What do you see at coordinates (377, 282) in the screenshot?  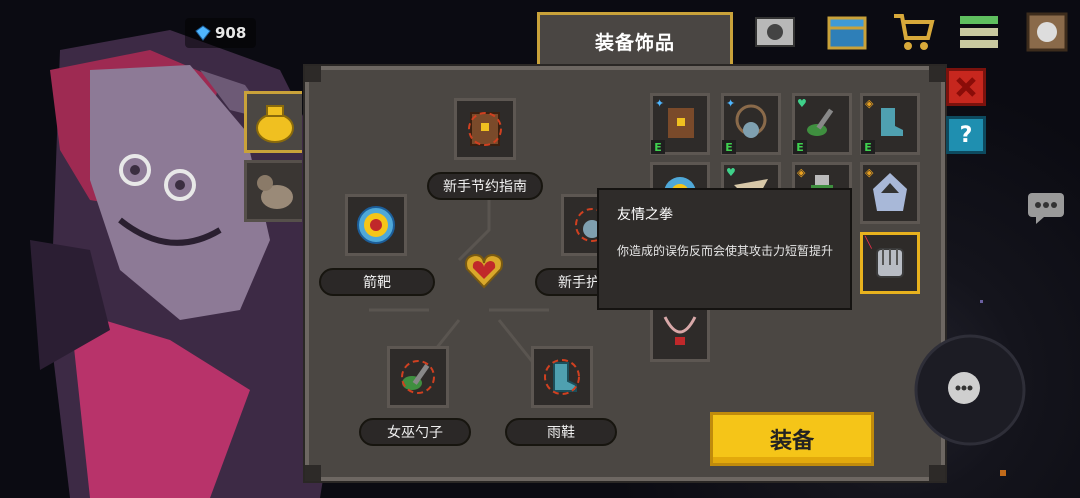 I see `equipped-label-left: 箭靶` at bounding box center [377, 282].